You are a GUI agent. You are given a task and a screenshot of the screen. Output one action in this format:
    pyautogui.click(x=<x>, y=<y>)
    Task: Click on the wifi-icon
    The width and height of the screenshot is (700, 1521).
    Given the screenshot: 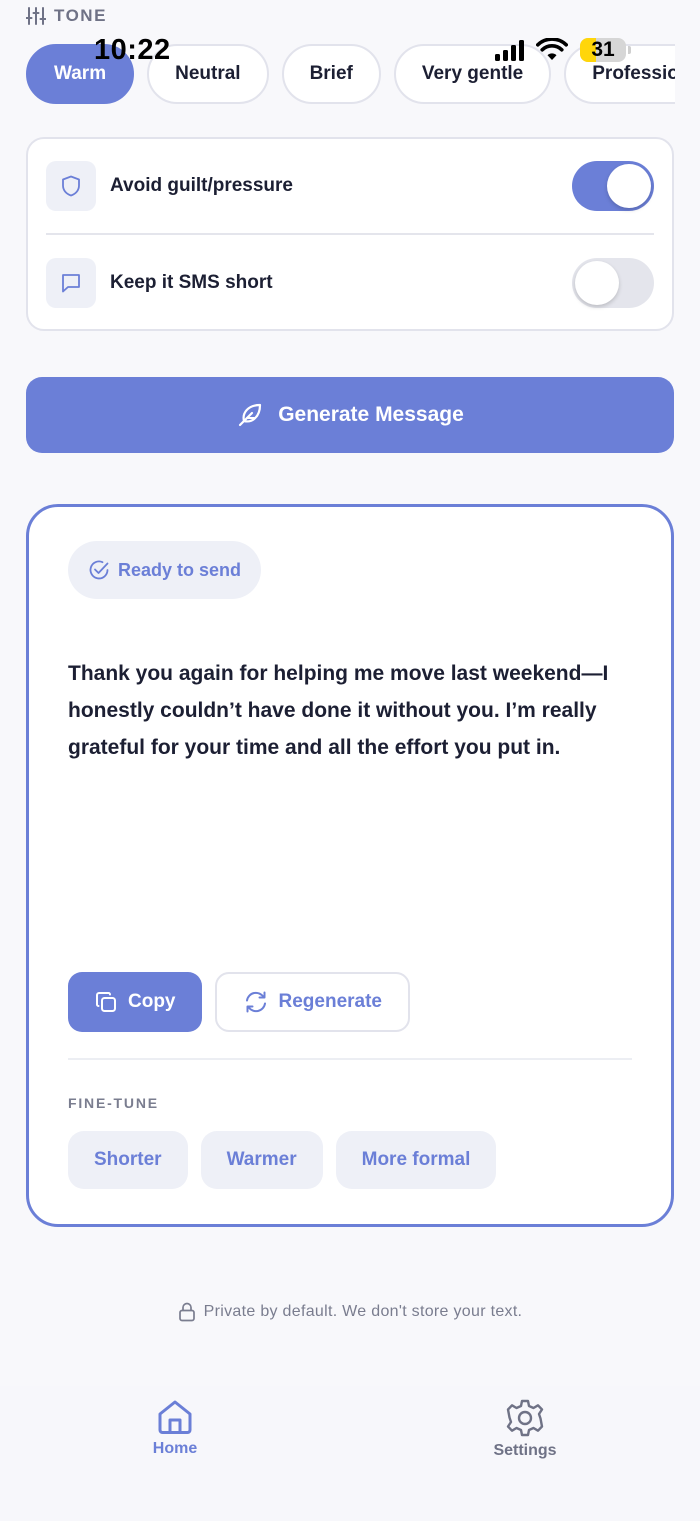 What is the action you would take?
    pyautogui.click(x=552, y=49)
    